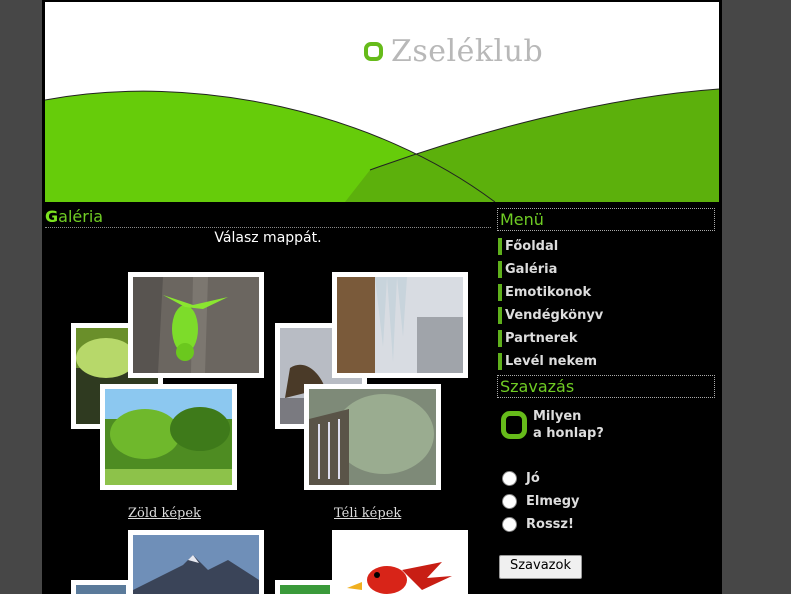 Image resolution: width=791 pixels, height=594 pixels. What do you see at coordinates (467, 51) in the screenshot?
I see `site-logo: Zseléklub` at bounding box center [467, 51].